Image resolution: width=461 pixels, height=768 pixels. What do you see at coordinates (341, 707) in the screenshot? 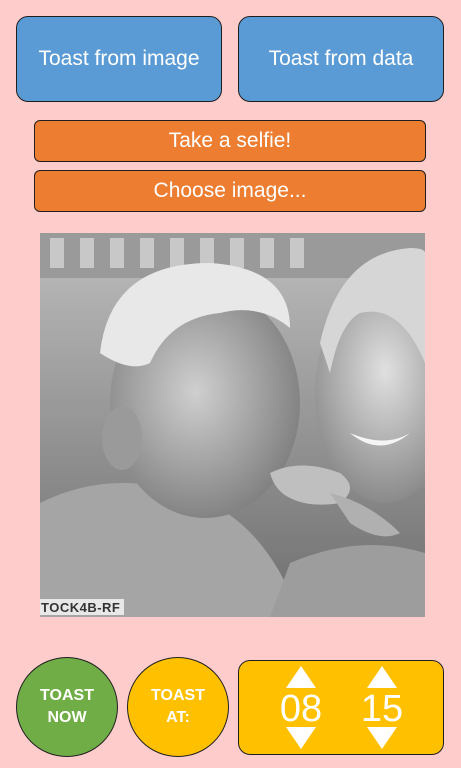
I see `time-picker: 08 15` at bounding box center [341, 707].